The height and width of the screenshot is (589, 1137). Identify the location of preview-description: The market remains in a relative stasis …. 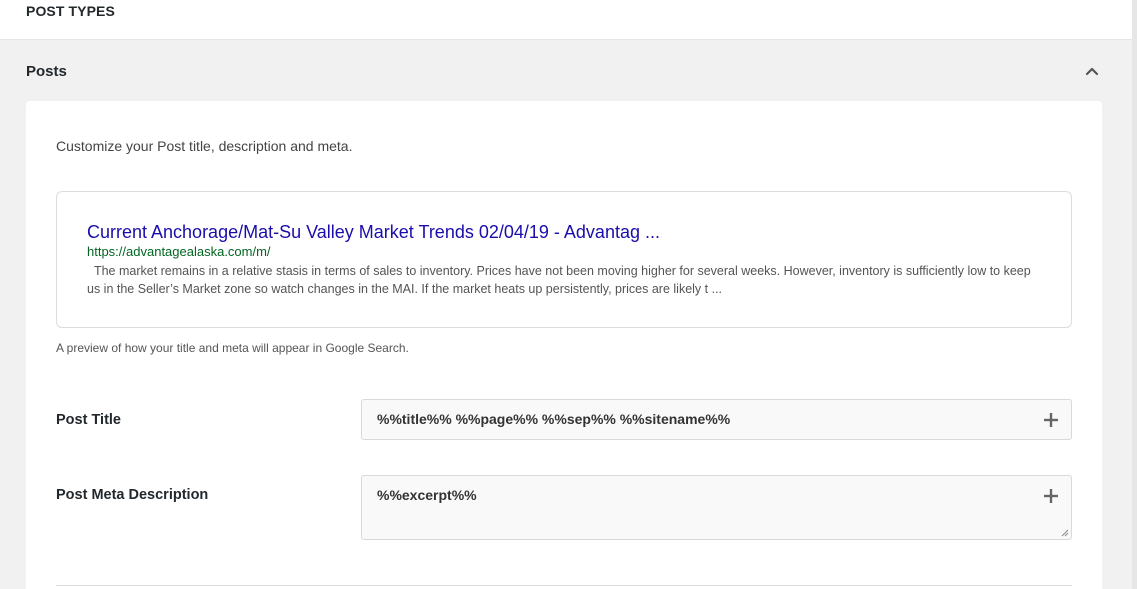
(567, 280).